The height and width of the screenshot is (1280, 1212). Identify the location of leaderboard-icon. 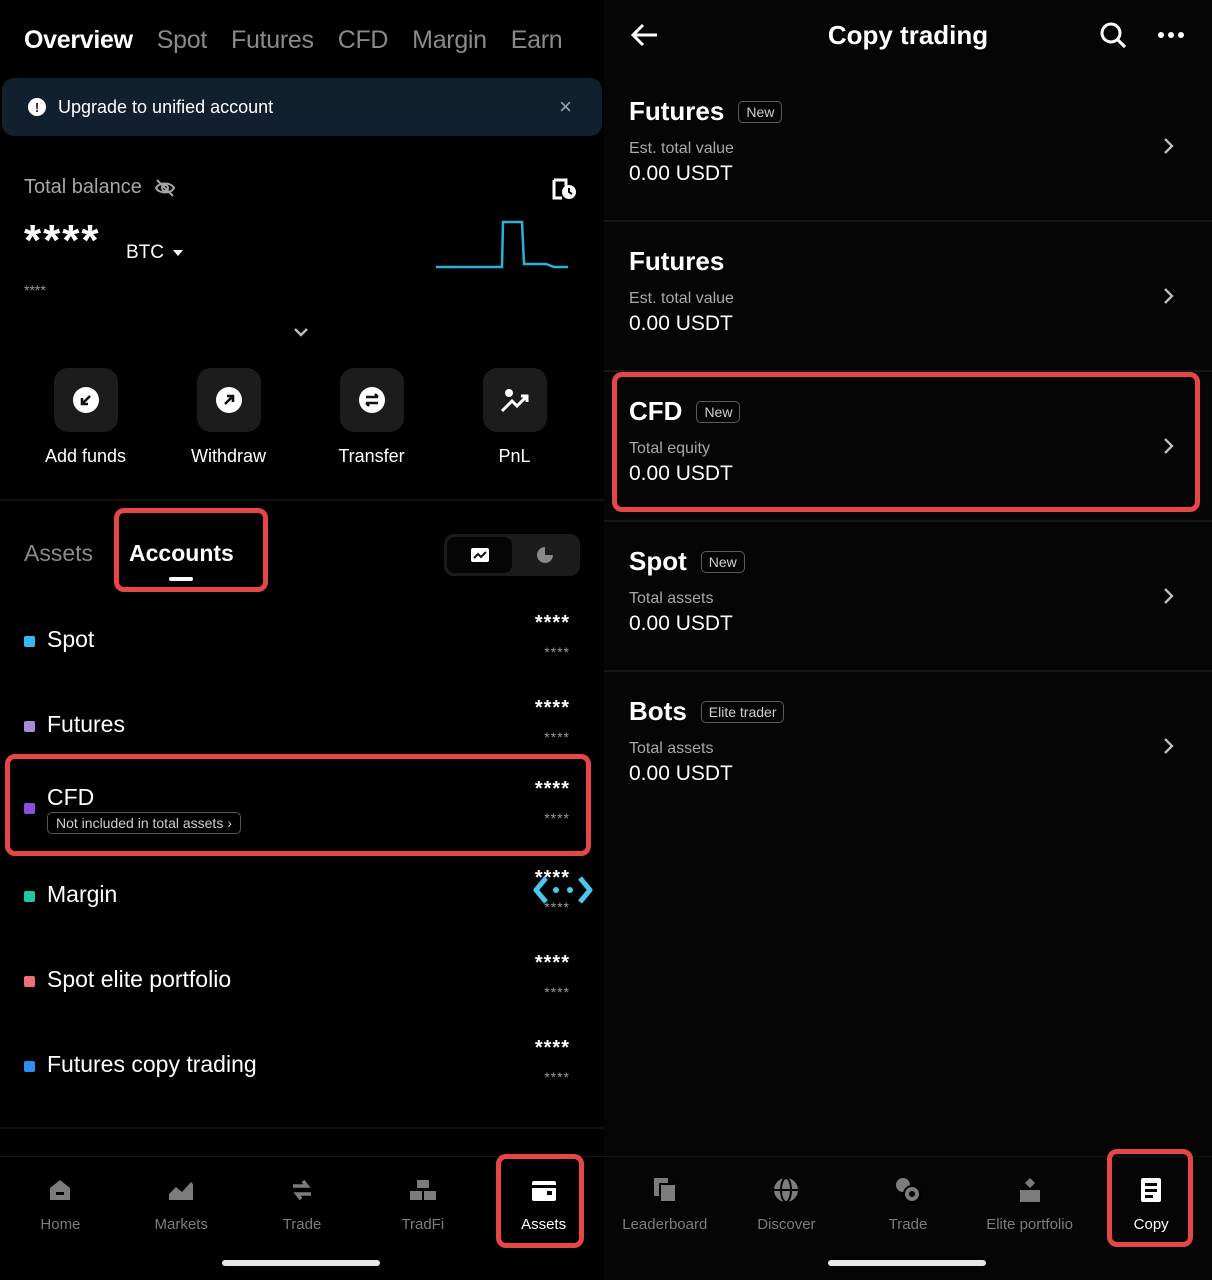
(665, 1190).